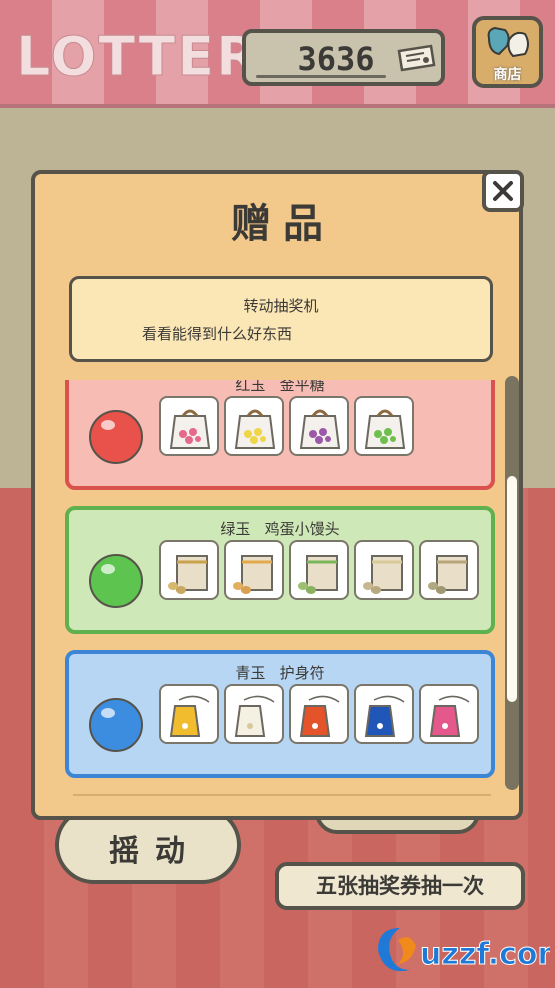 This screenshot has height=988, width=555. I want to click on close-button, so click(503, 191).